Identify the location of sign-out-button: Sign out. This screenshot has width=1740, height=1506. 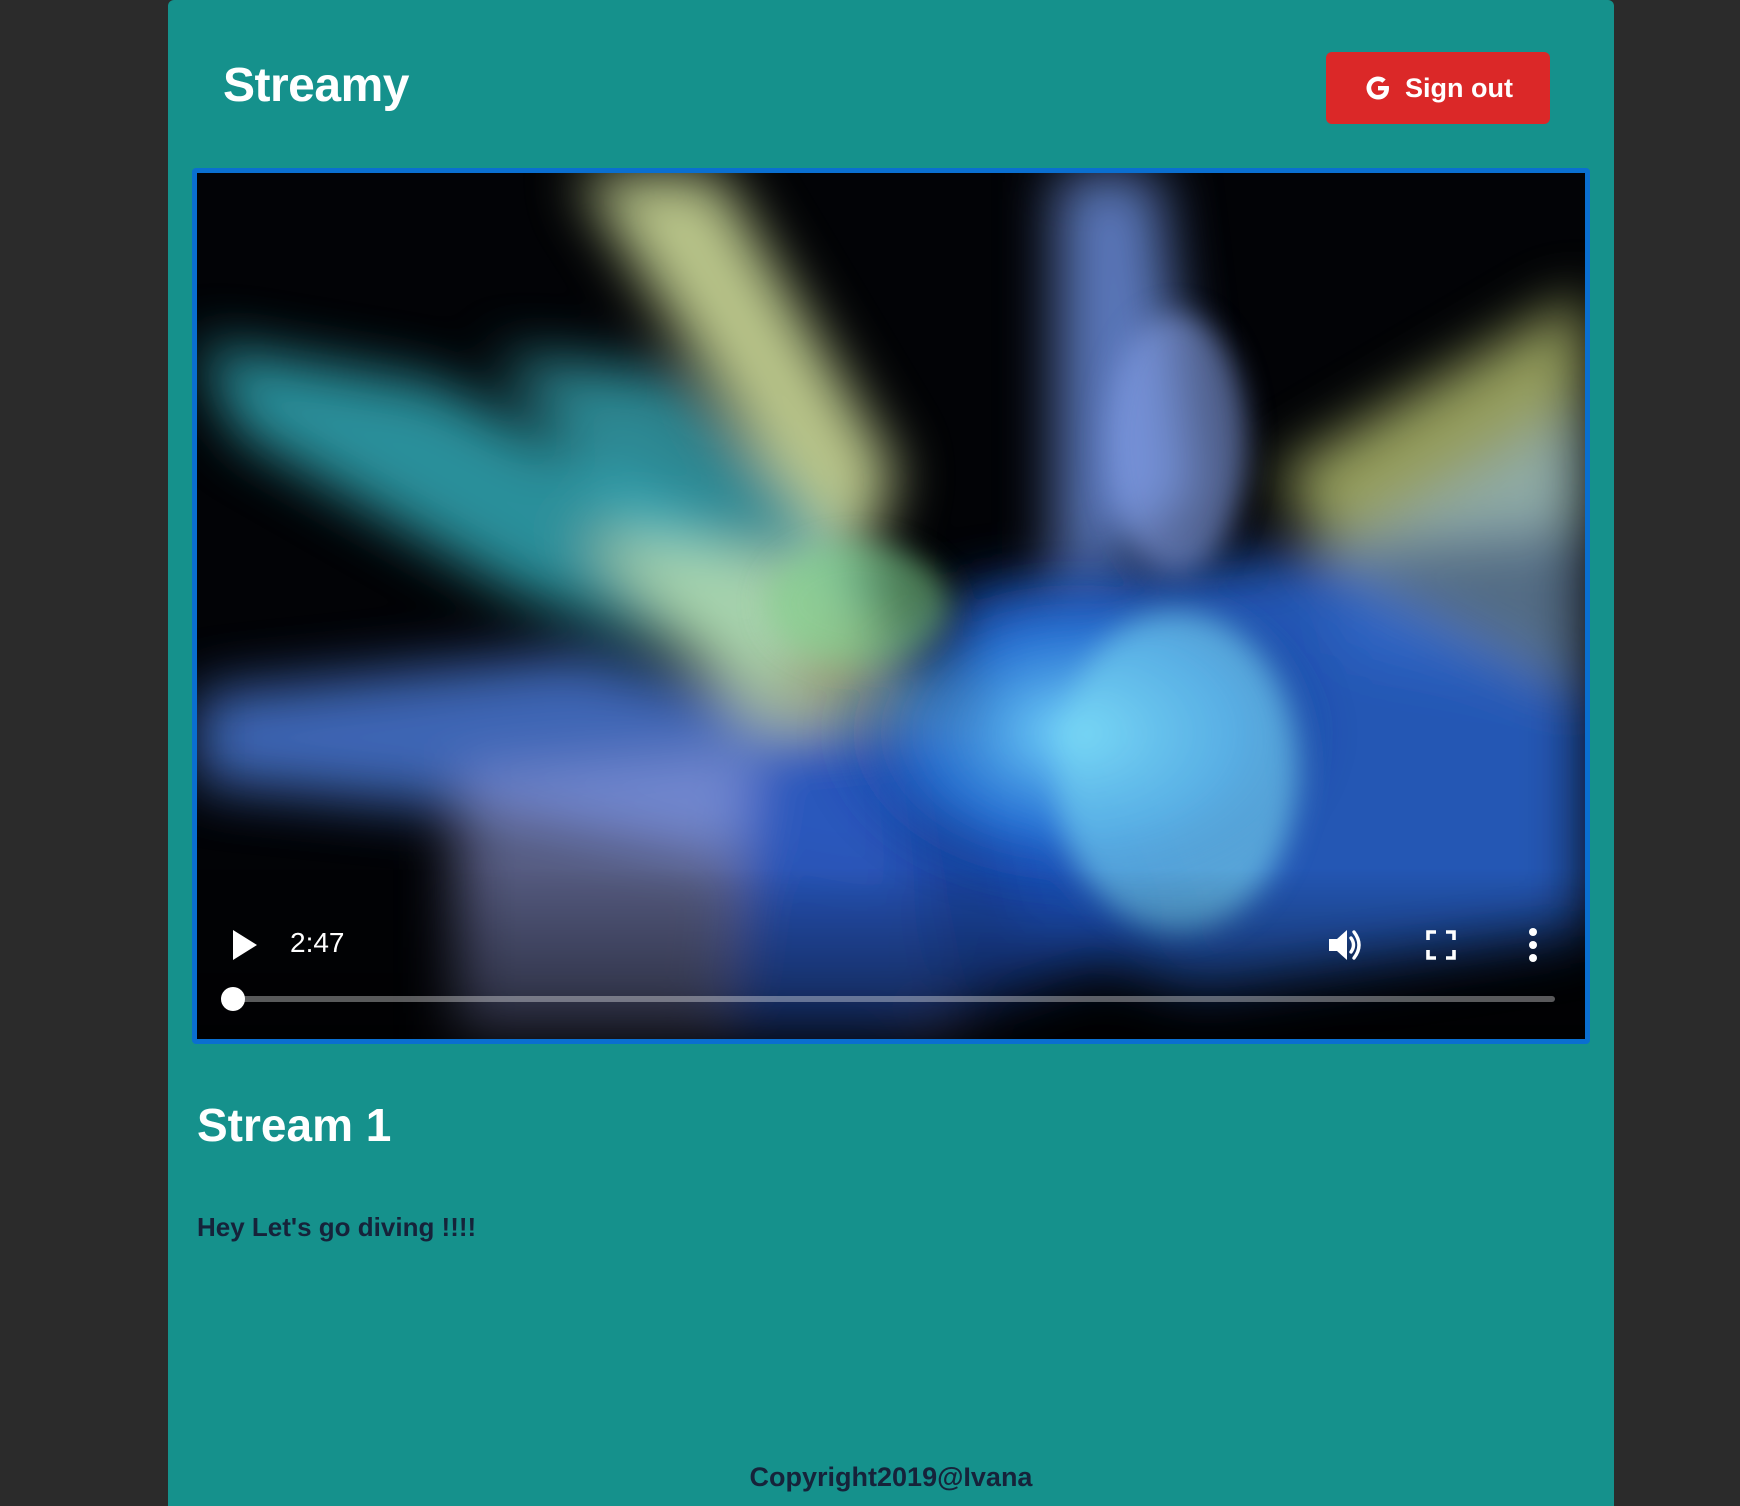
(1438, 88).